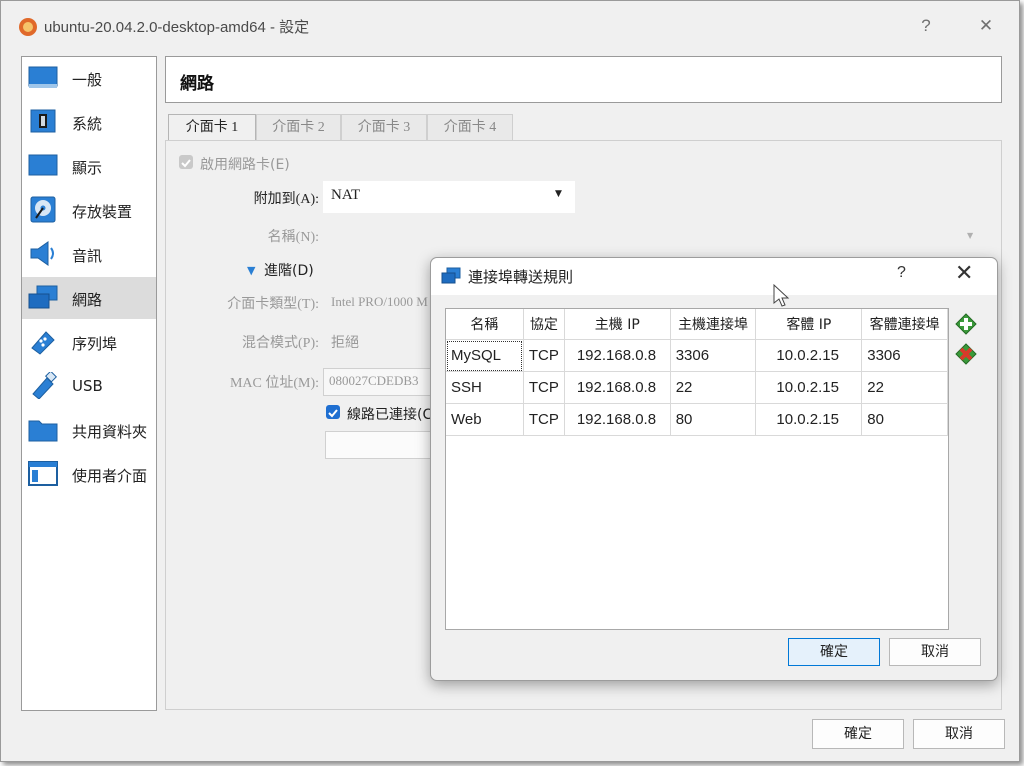 Image resolution: width=1024 pixels, height=766 pixels. I want to click on table-row: SSH TCP 192.168.0.8 22 10.0.2.15 22, so click(697, 387).